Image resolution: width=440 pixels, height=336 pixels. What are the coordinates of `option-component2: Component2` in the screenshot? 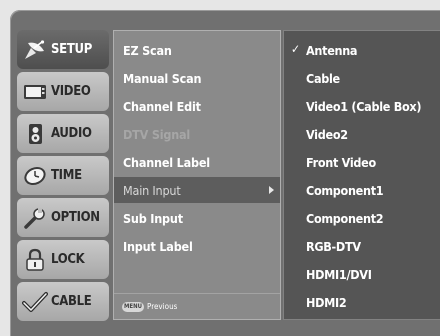 It's located at (362, 218).